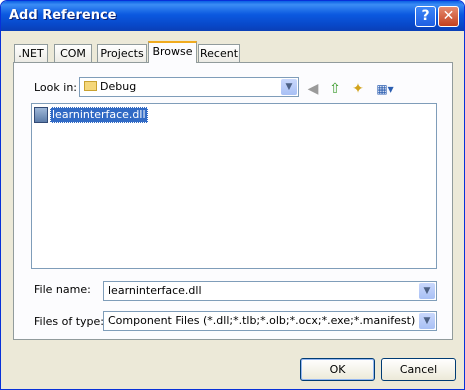 This screenshot has width=465, height=390. Describe the element at coordinates (337, 369) in the screenshot. I see `ok-button: OK` at that location.